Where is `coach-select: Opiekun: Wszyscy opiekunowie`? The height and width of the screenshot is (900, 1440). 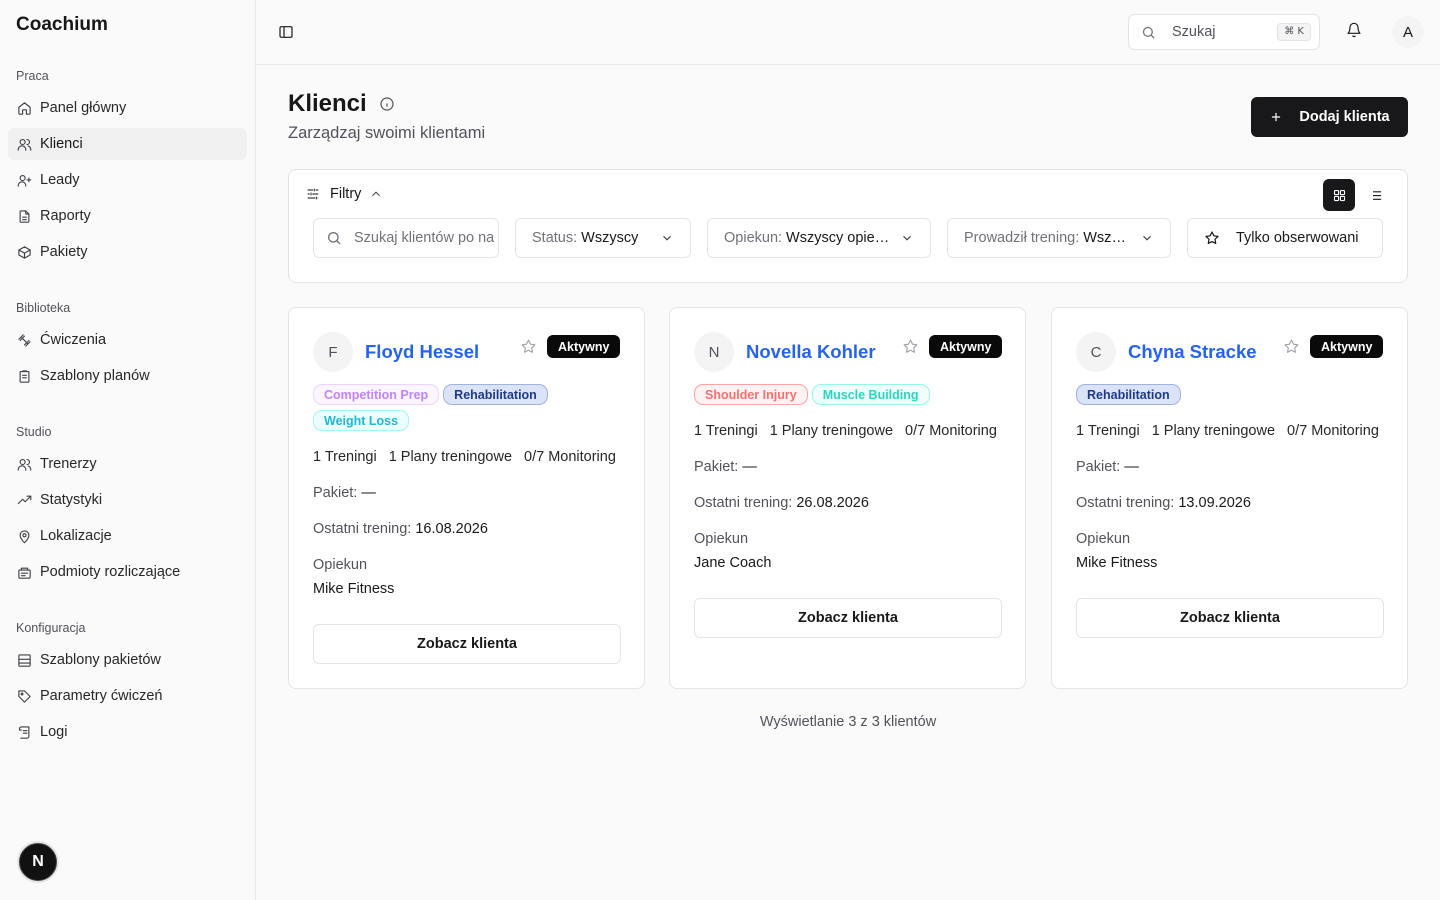 coach-select: Opiekun: Wszyscy opiekunowie is located at coordinates (819, 238).